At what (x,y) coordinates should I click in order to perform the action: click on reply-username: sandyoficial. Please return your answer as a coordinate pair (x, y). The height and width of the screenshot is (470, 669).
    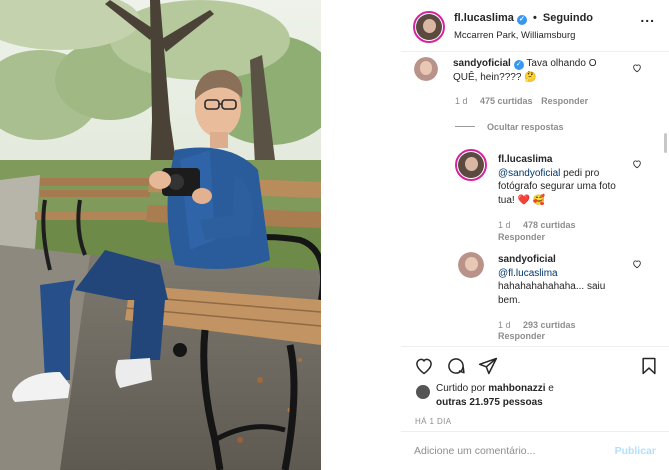
    Looking at the image, I should click on (527, 259).